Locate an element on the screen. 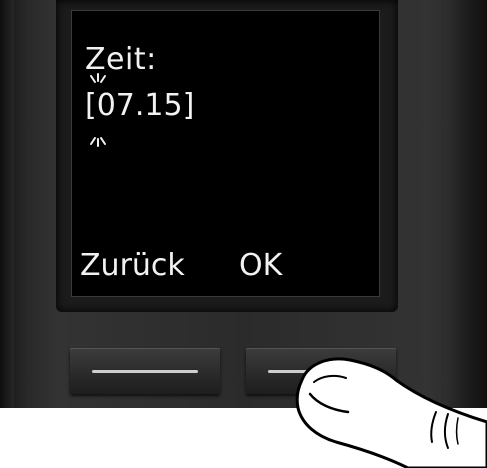 This screenshot has height=468, width=487. time-input-field: [07.15] is located at coordinates (139, 106).